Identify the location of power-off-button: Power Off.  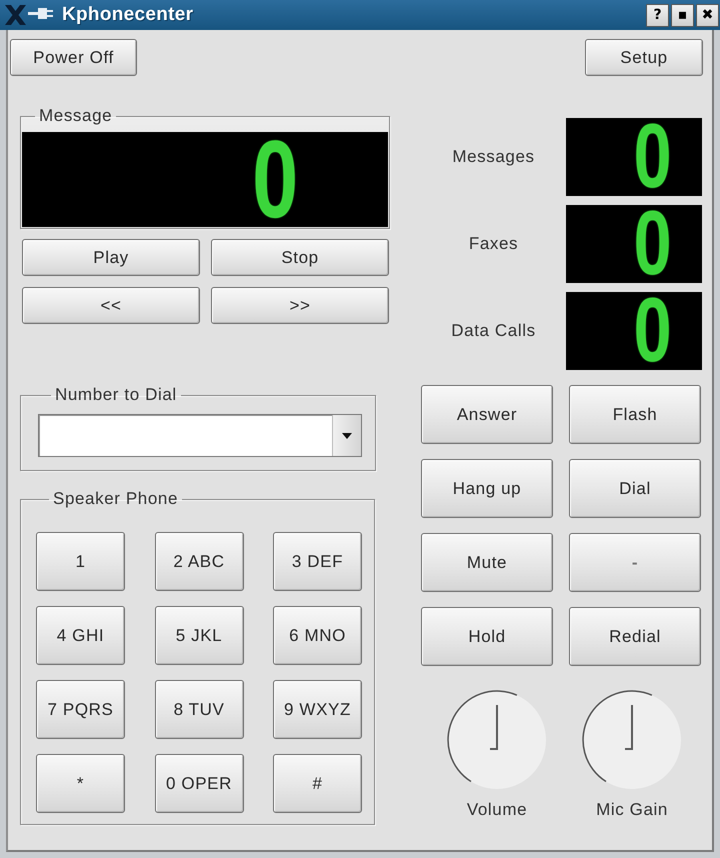
(73, 57).